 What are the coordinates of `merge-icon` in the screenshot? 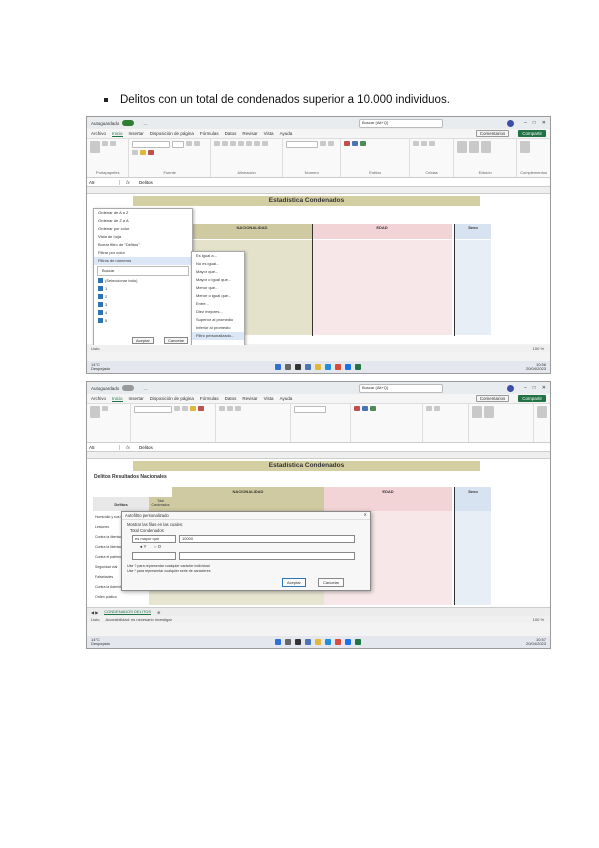 It's located at (264, 143).